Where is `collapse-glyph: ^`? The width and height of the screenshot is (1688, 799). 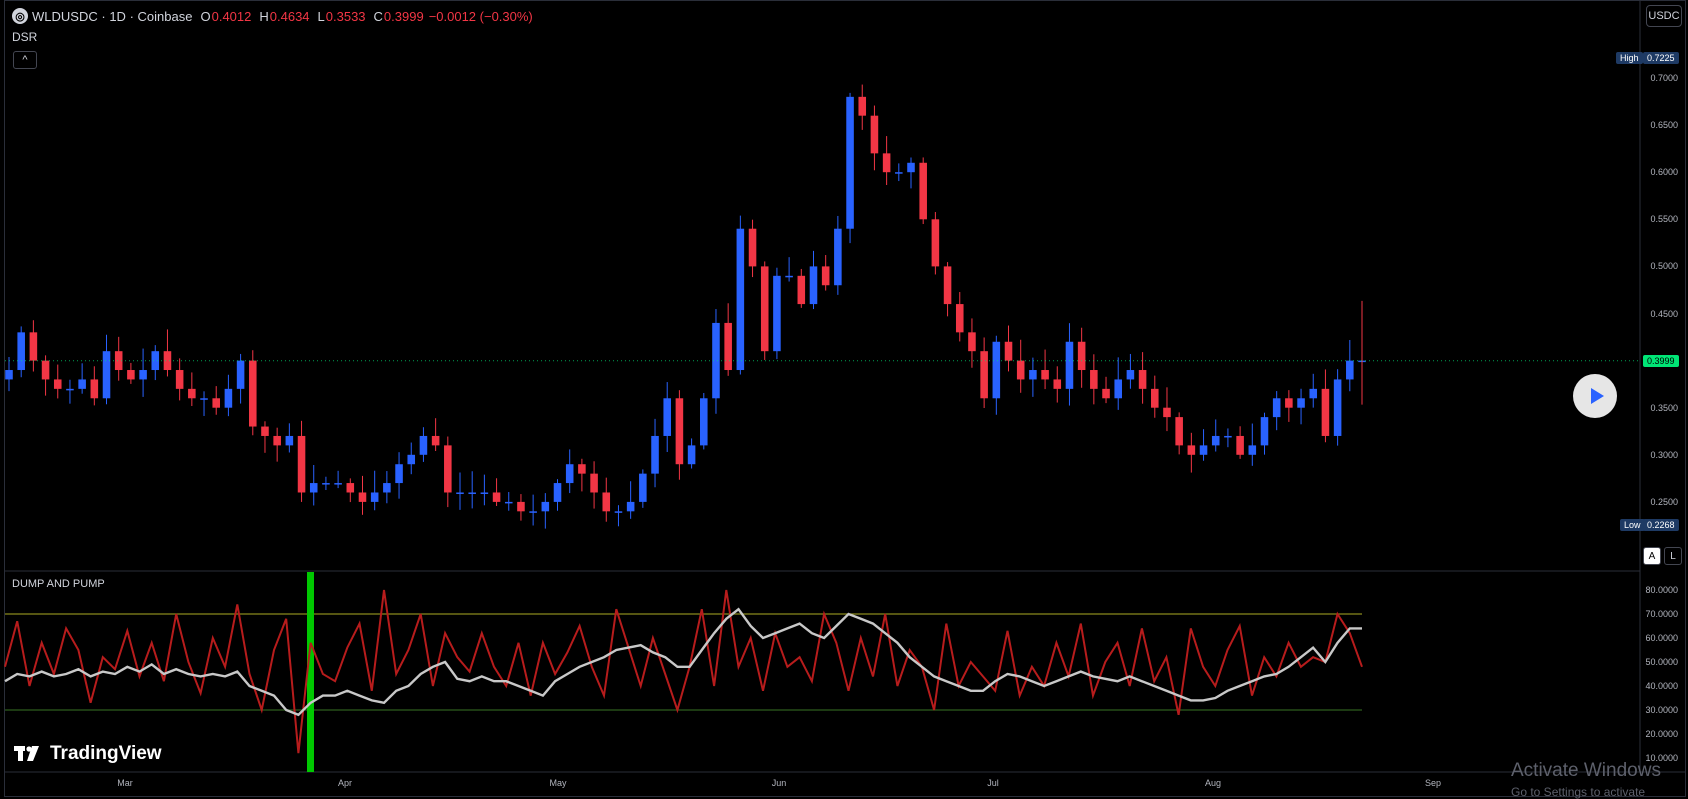
collapse-glyph: ^ is located at coordinates (25, 60).